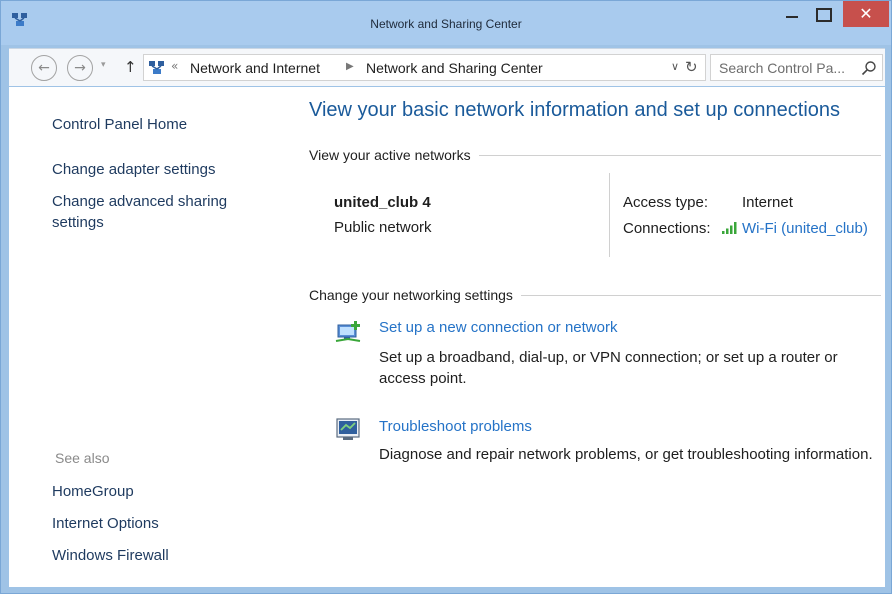 The width and height of the screenshot is (892, 594). Describe the element at coordinates (105, 523) in the screenshot. I see `internet-options-link: Internet Options` at that location.